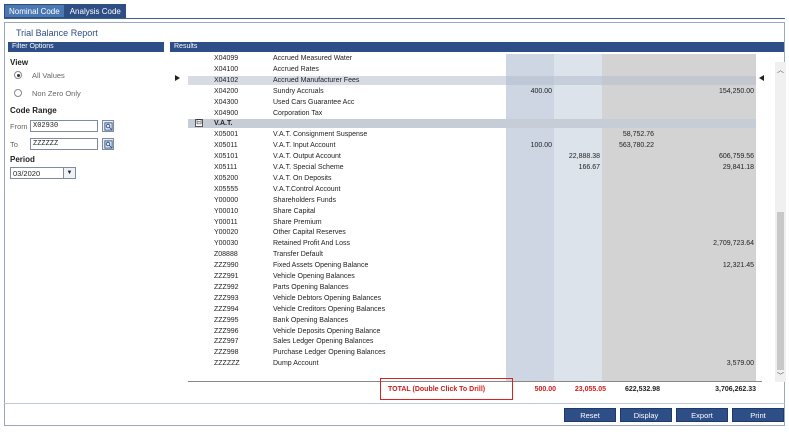 The width and height of the screenshot is (789, 434). Describe the element at coordinates (226, 211) in the screenshot. I see `account-code: Y00010` at that location.